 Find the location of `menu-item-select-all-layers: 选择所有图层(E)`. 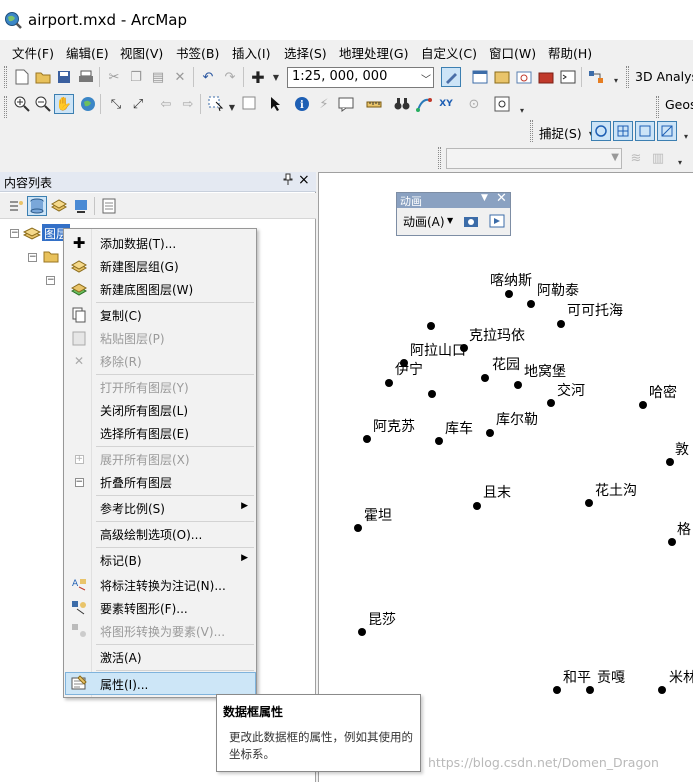

menu-item-select-all-layers: 选择所有图层(E) is located at coordinates (160, 433).